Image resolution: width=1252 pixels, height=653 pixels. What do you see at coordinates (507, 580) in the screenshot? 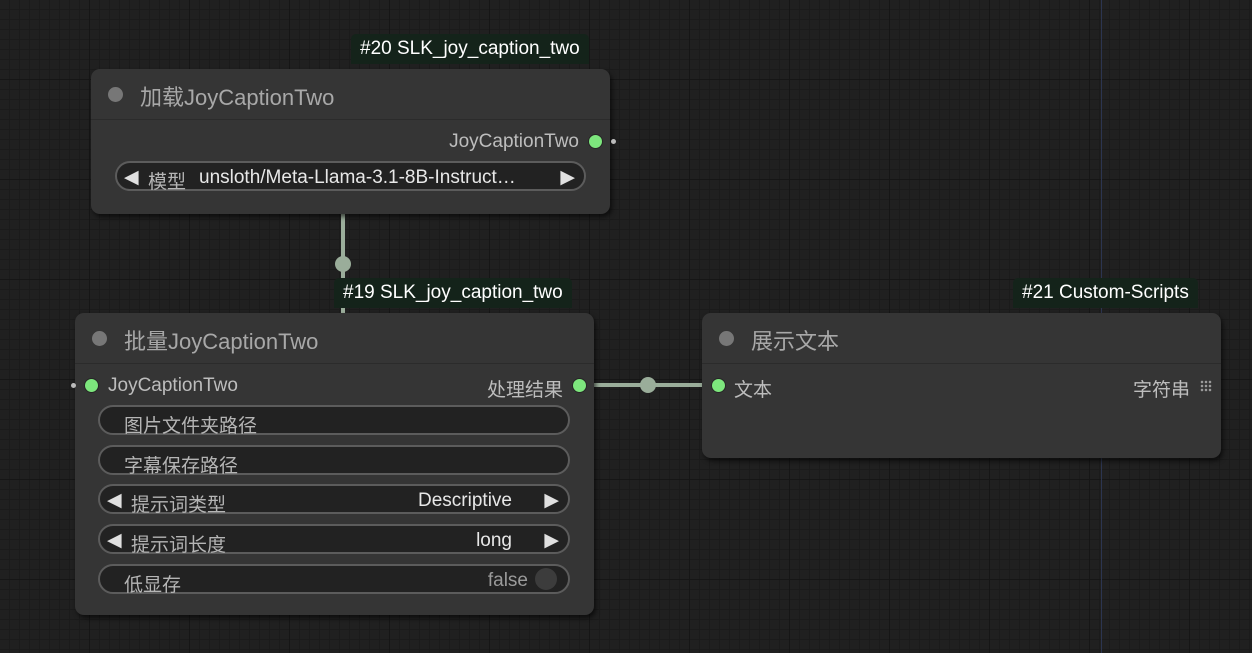
I see `low-vram-value: false` at bounding box center [507, 580].